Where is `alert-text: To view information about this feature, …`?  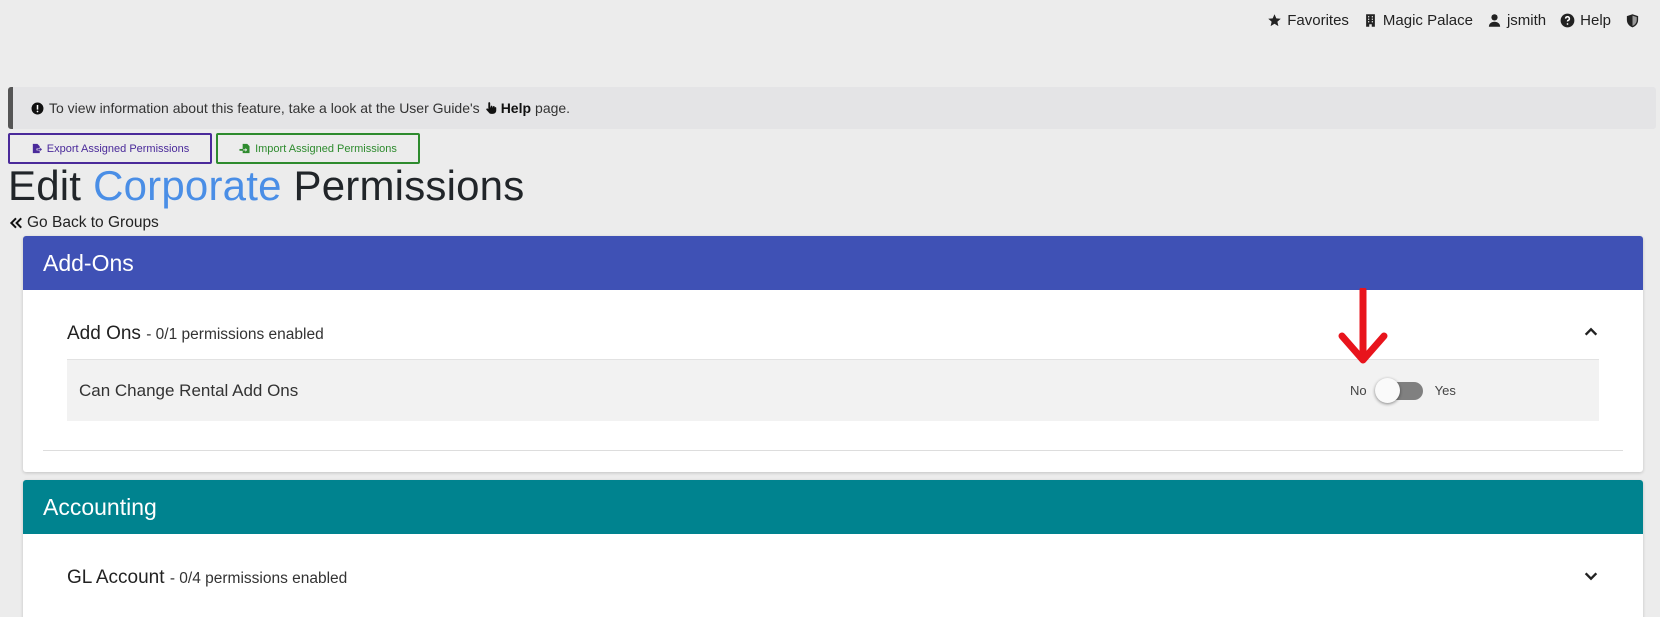
alert-text: To view information about this feature, … is located at coordinates (264, 108).